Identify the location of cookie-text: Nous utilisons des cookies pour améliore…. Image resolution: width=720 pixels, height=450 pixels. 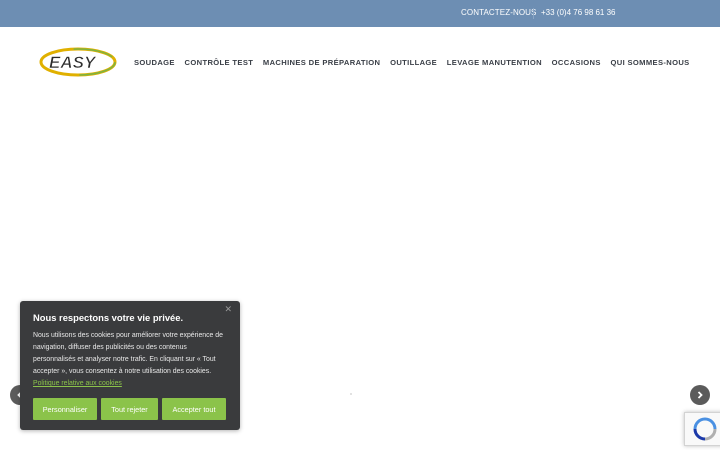
(128, 353).